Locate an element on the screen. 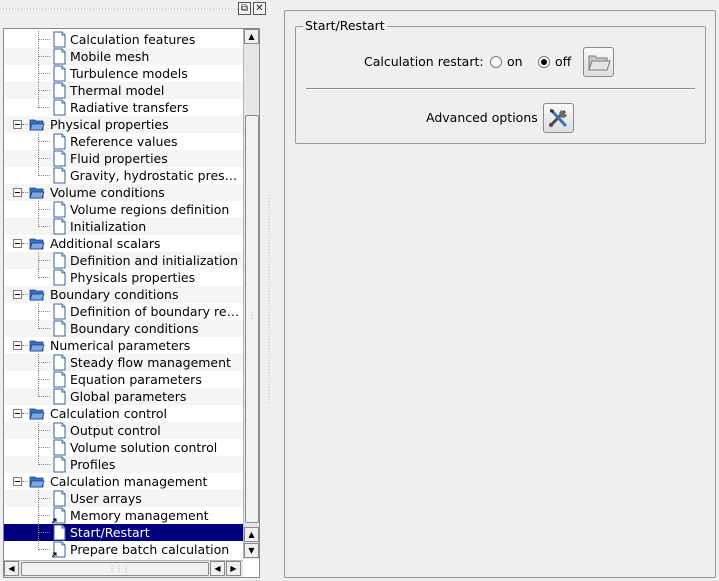 Image resolution: width=719 pixels, height=581 pixels. tree-leaf-item: Equation parameters is located at coordinates (123, 379).